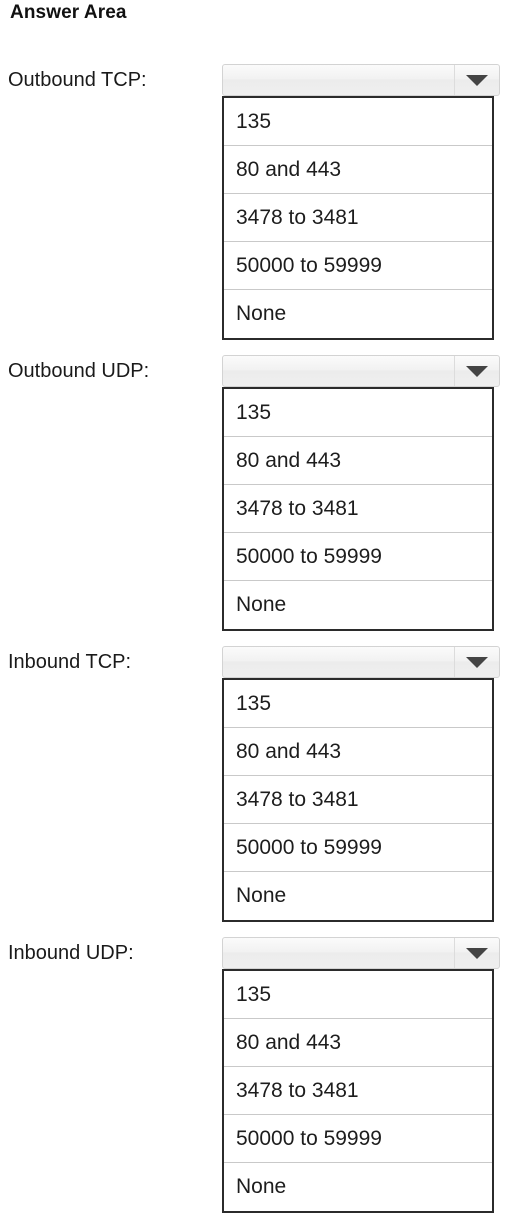 This screenshot has width=506, height=1214. What do you see at coordinates (70, 662) in the screenshot?
I see `answer-group-label: Inbound TCP:` at bounding box center [70, 662].